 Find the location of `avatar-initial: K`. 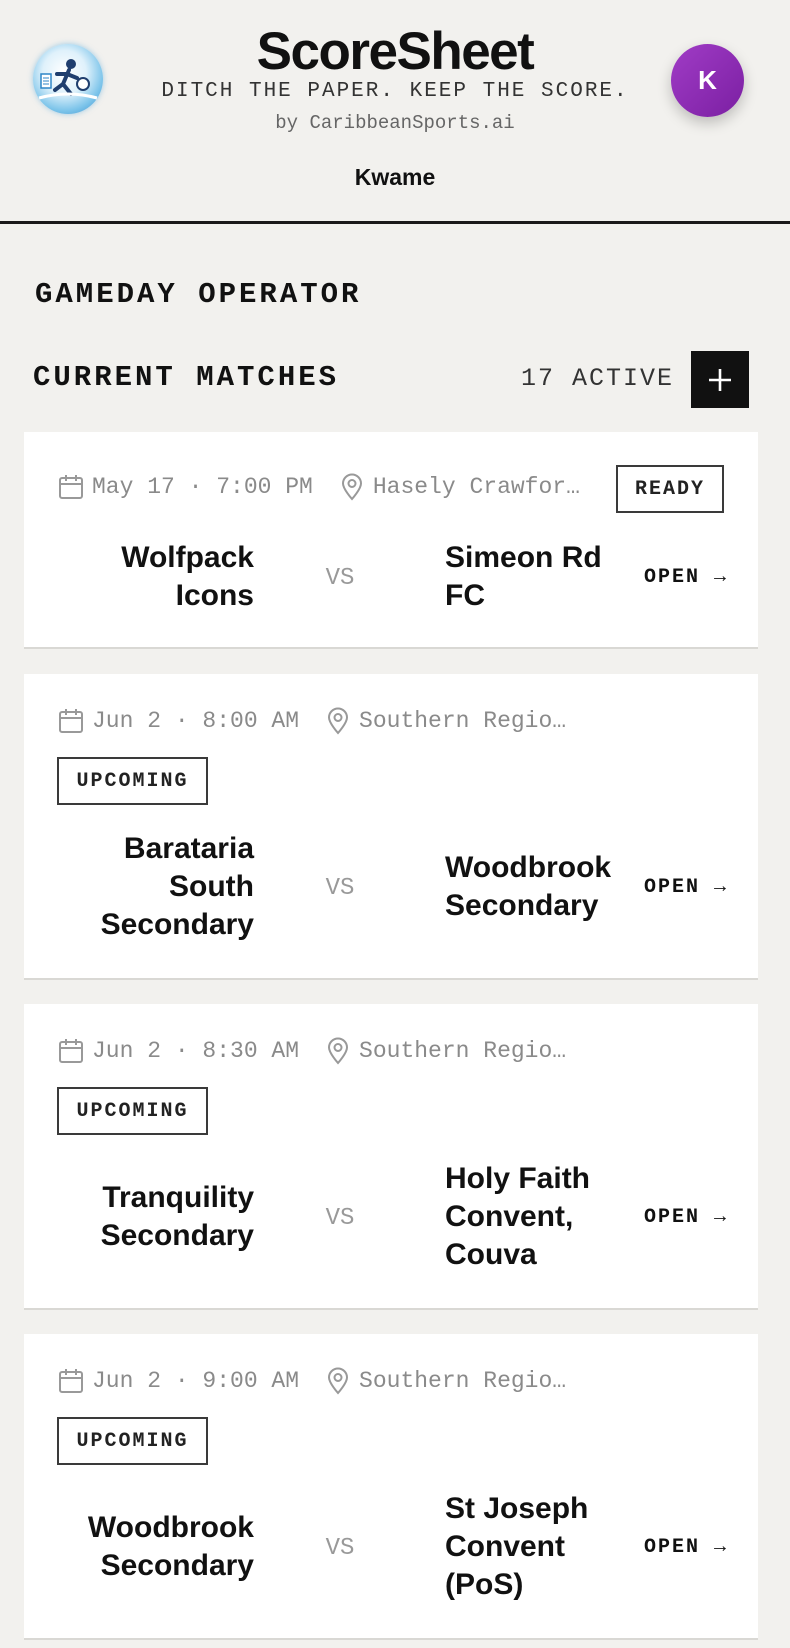

avatar-initial: K is located at coordinates (707, 80).